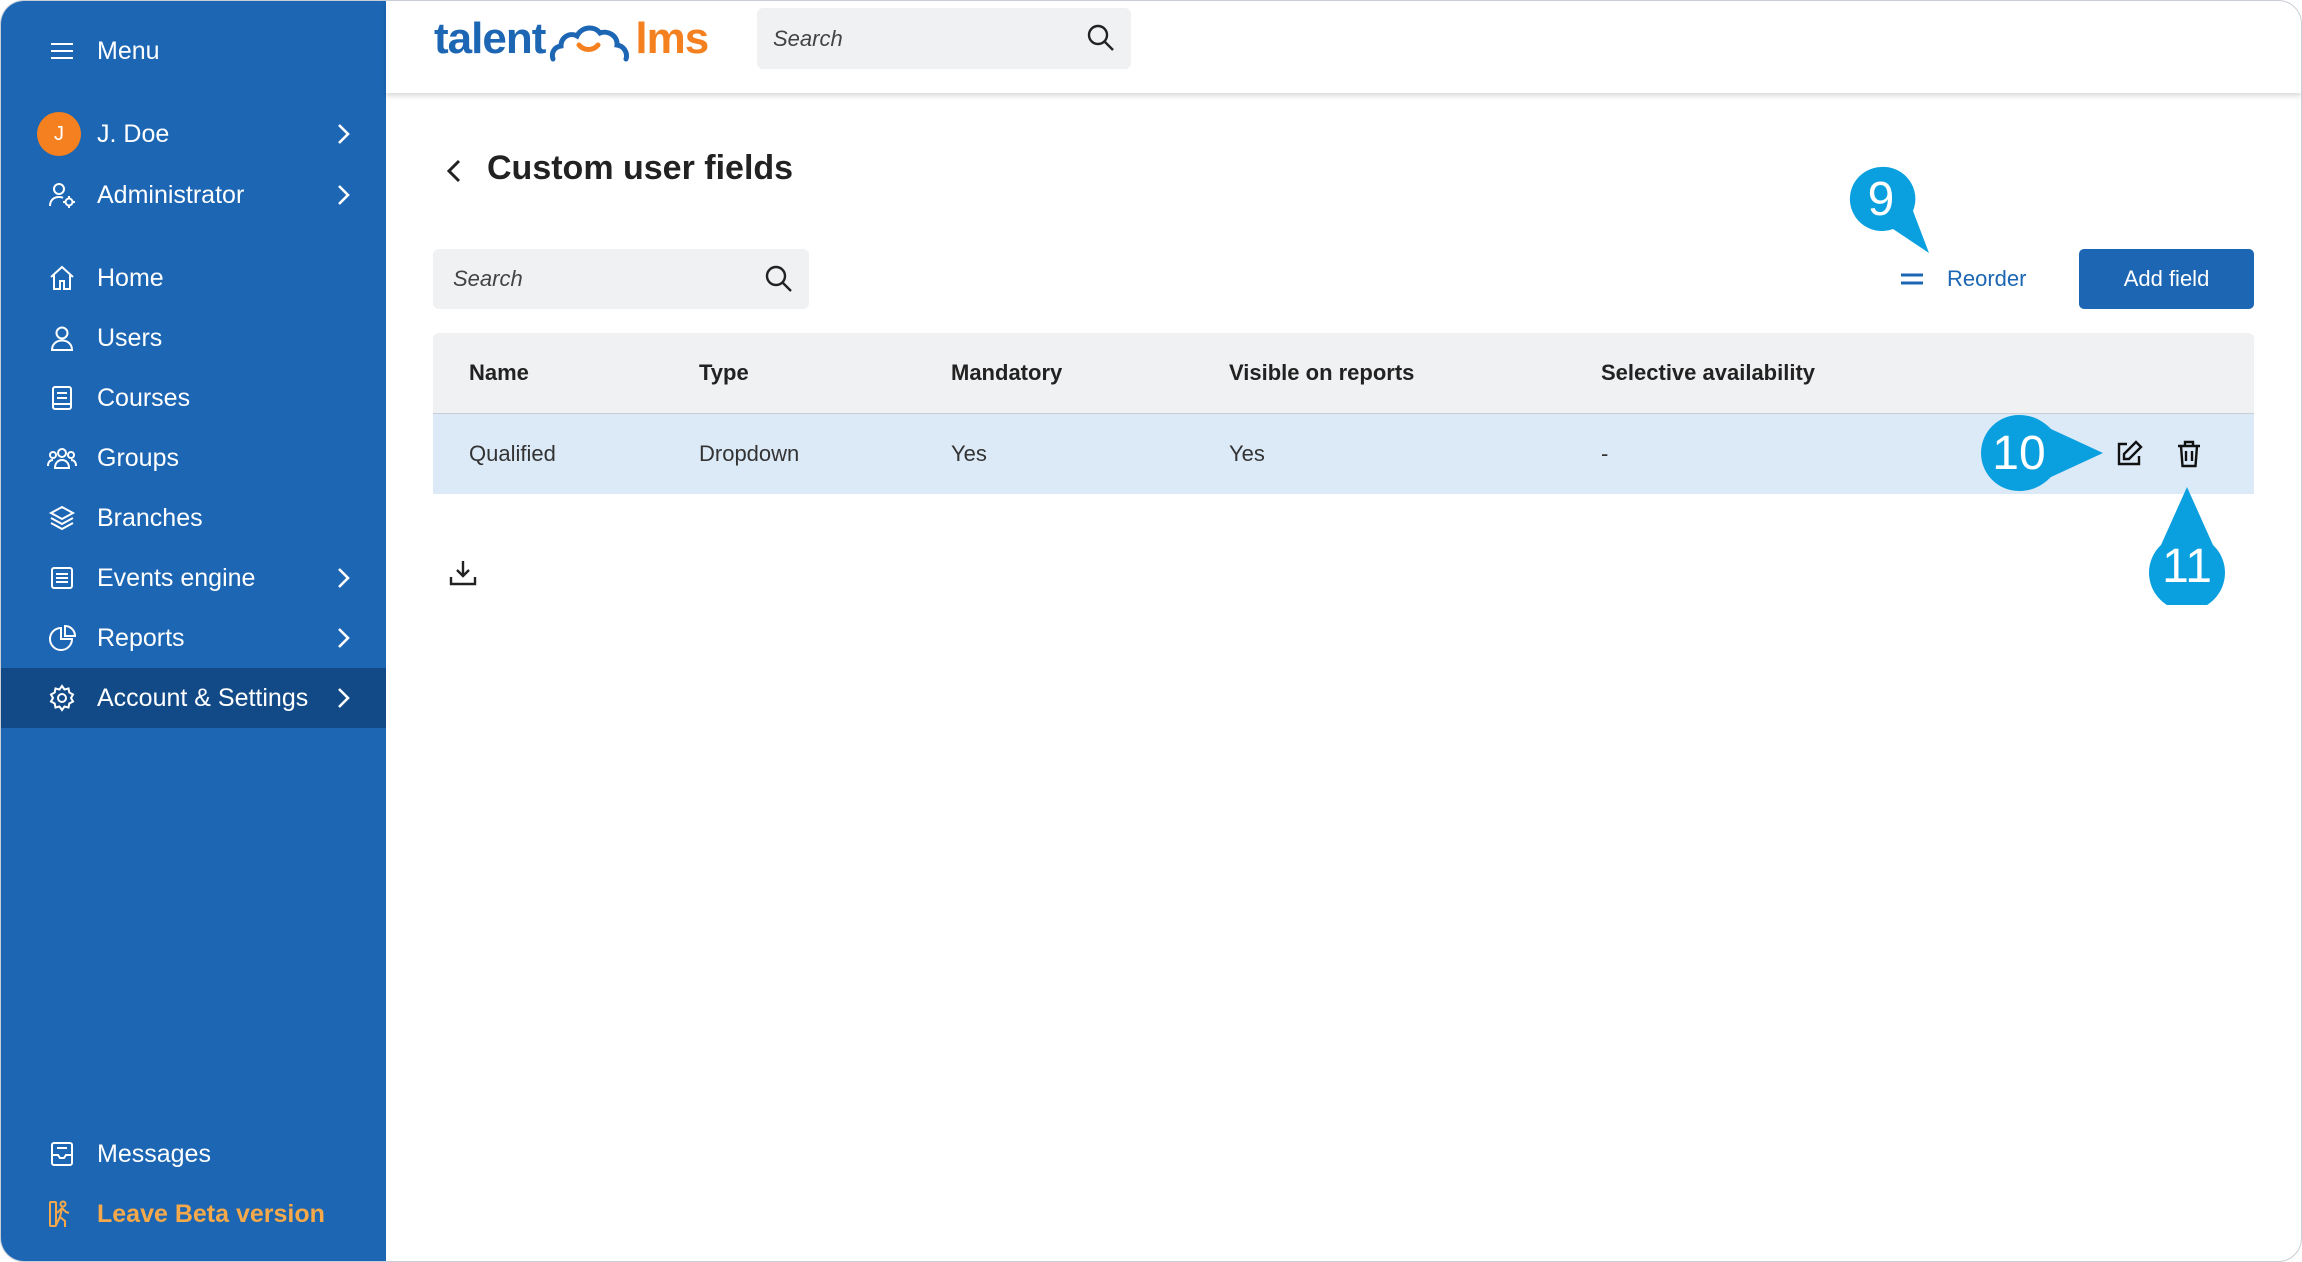 This screenshot has width=2302, height=1262. I want to click on leave-beta-link: Leave Beta version, so click(193, 1214).